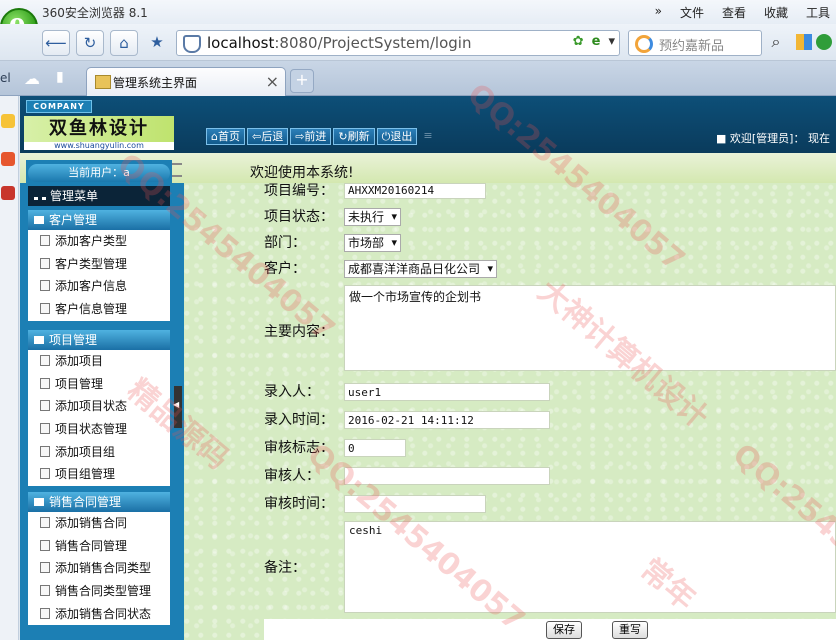  I want to click on tab-main: 管理系统主界面 ×, so click(186, 81).